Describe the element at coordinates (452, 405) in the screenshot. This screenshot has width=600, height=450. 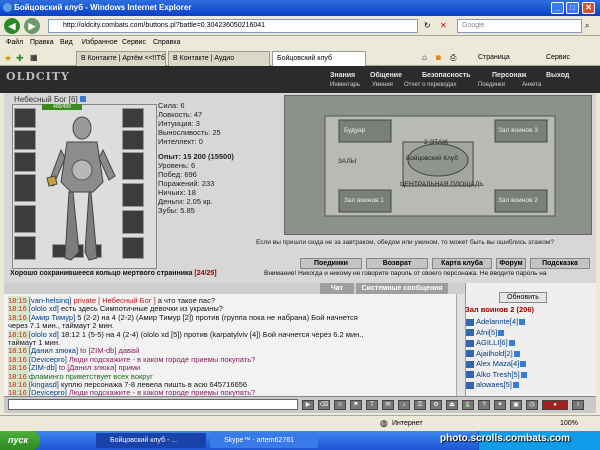
I see `exit-icon: ⏏` at that location.